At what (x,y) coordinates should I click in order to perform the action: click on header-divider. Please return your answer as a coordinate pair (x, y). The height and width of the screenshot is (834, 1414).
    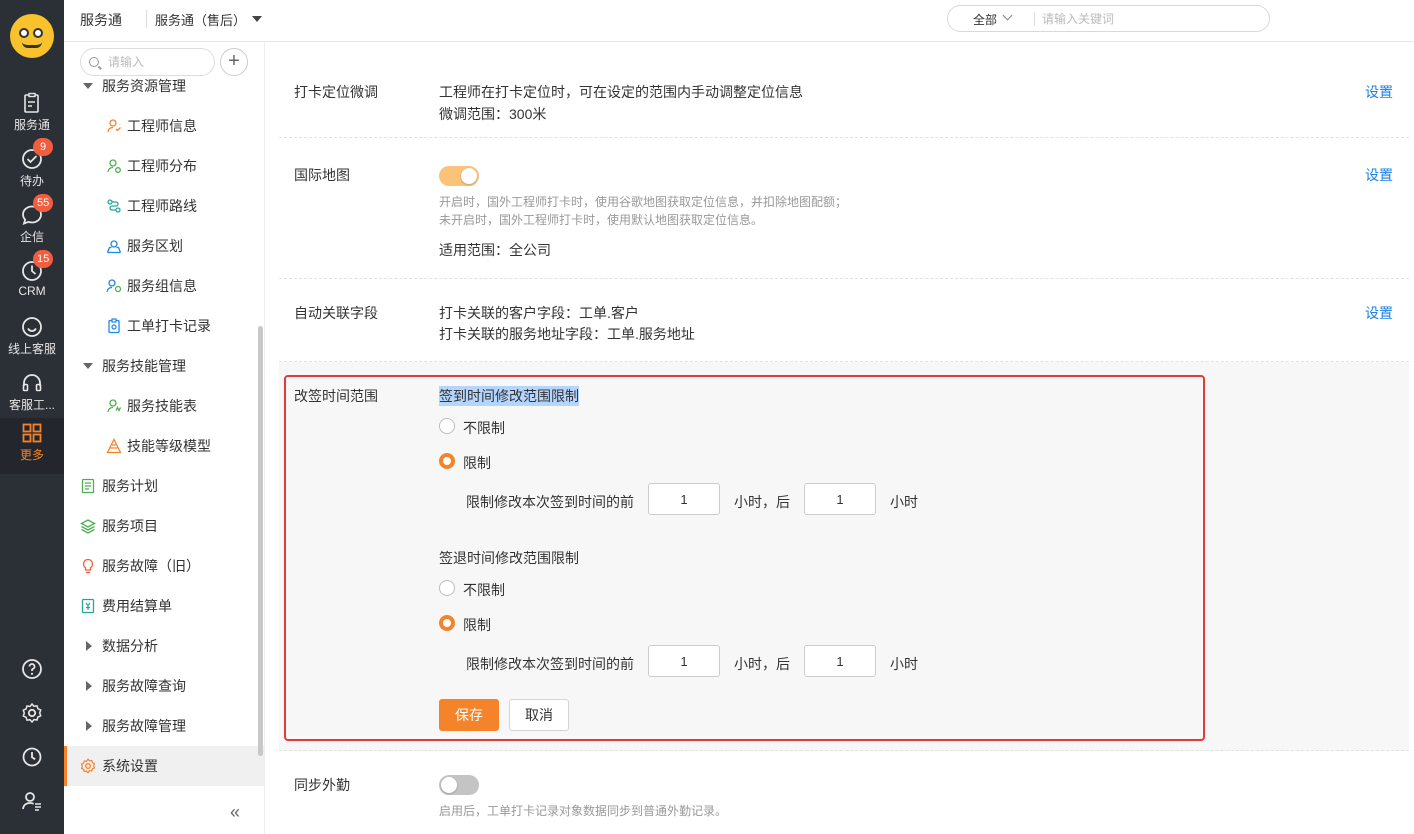
    Looking at the image, I should click on (146, 19).